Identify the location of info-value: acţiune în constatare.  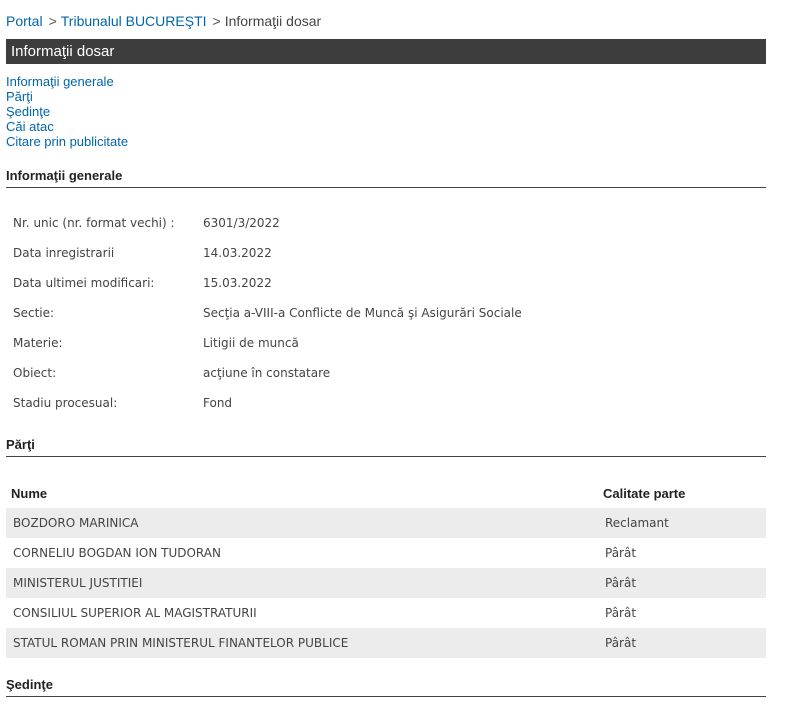
(267, 373).